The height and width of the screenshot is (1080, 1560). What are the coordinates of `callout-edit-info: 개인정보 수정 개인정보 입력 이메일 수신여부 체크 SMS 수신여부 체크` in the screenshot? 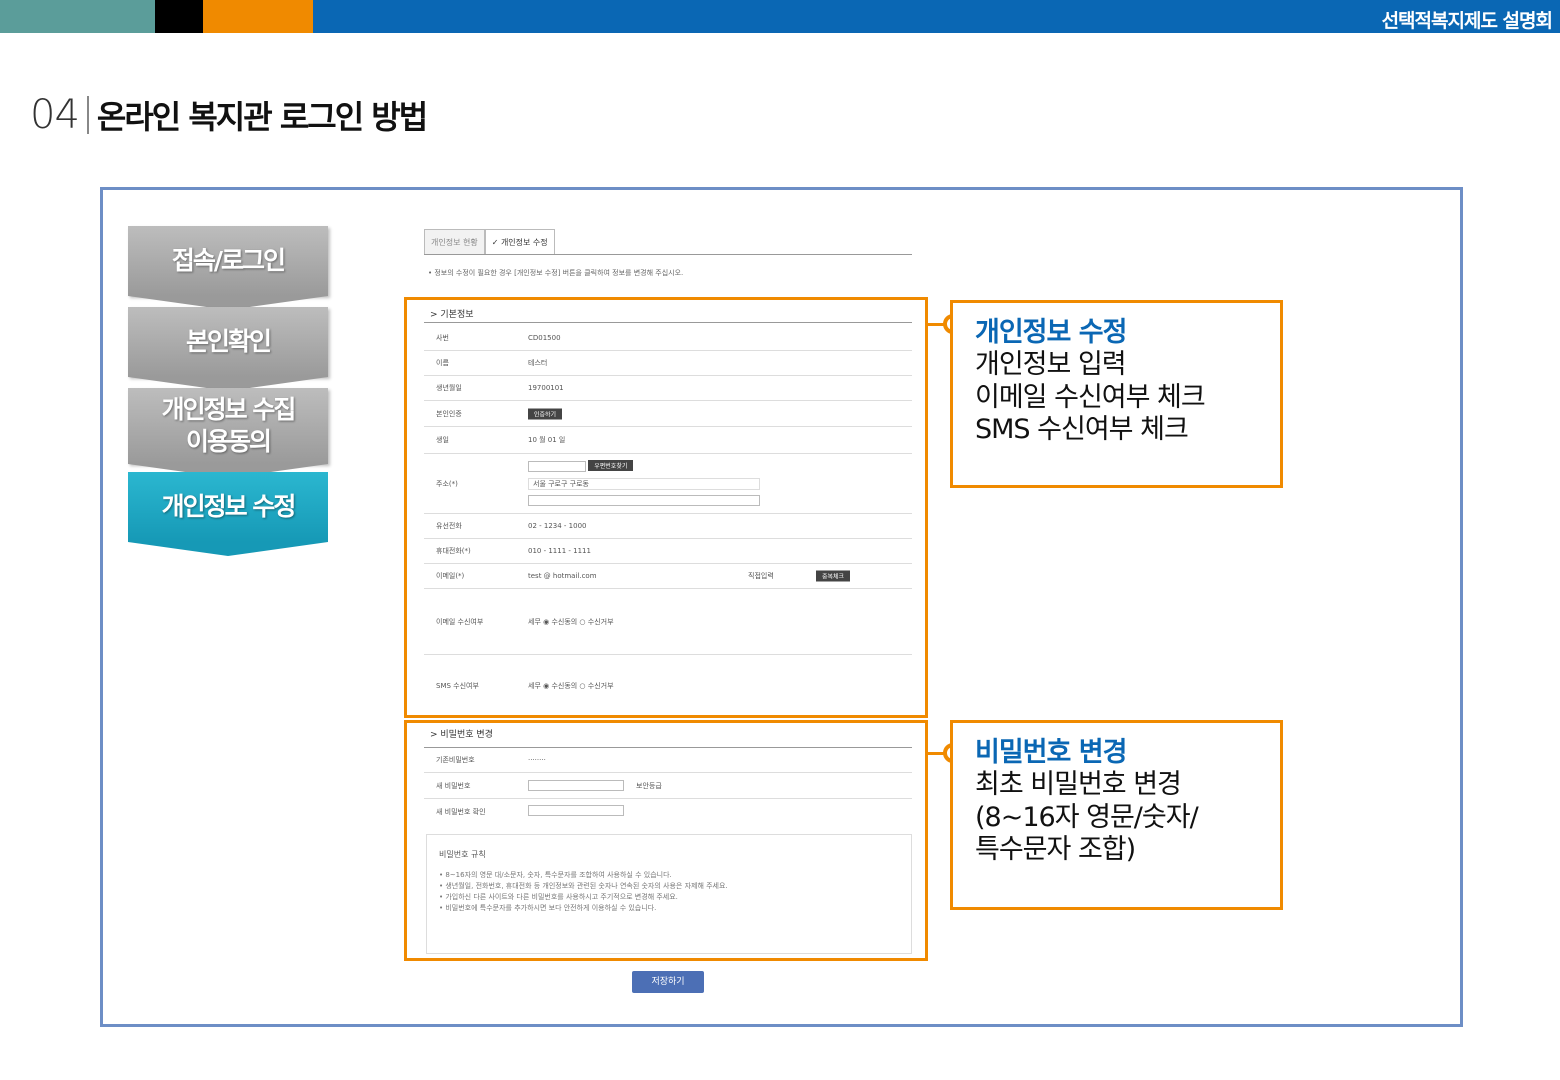 It's located at (1116, 394).